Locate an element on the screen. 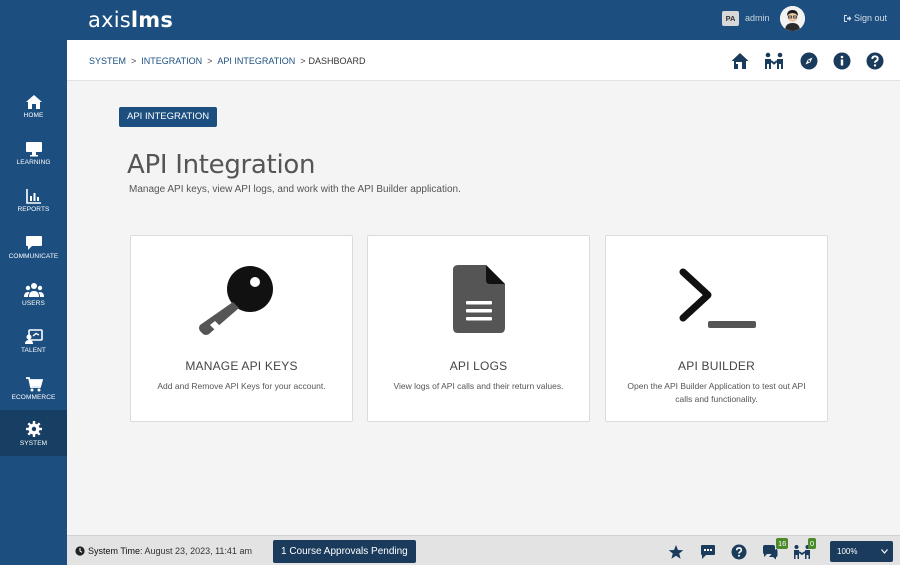 Image resolution: width=900 pixels, height=565 pixels. section-tag: API INTEGRATION is located at coordinates (168, 117).